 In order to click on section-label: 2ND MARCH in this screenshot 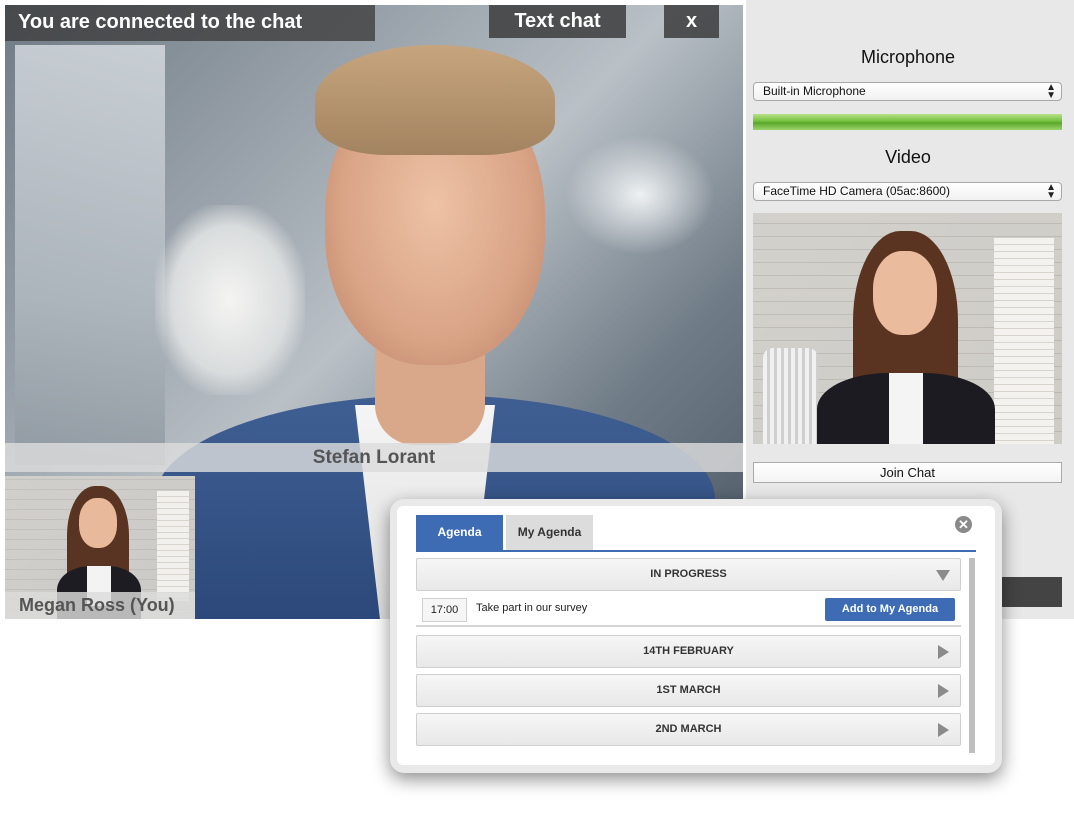, I will do `click(688, 729)`.